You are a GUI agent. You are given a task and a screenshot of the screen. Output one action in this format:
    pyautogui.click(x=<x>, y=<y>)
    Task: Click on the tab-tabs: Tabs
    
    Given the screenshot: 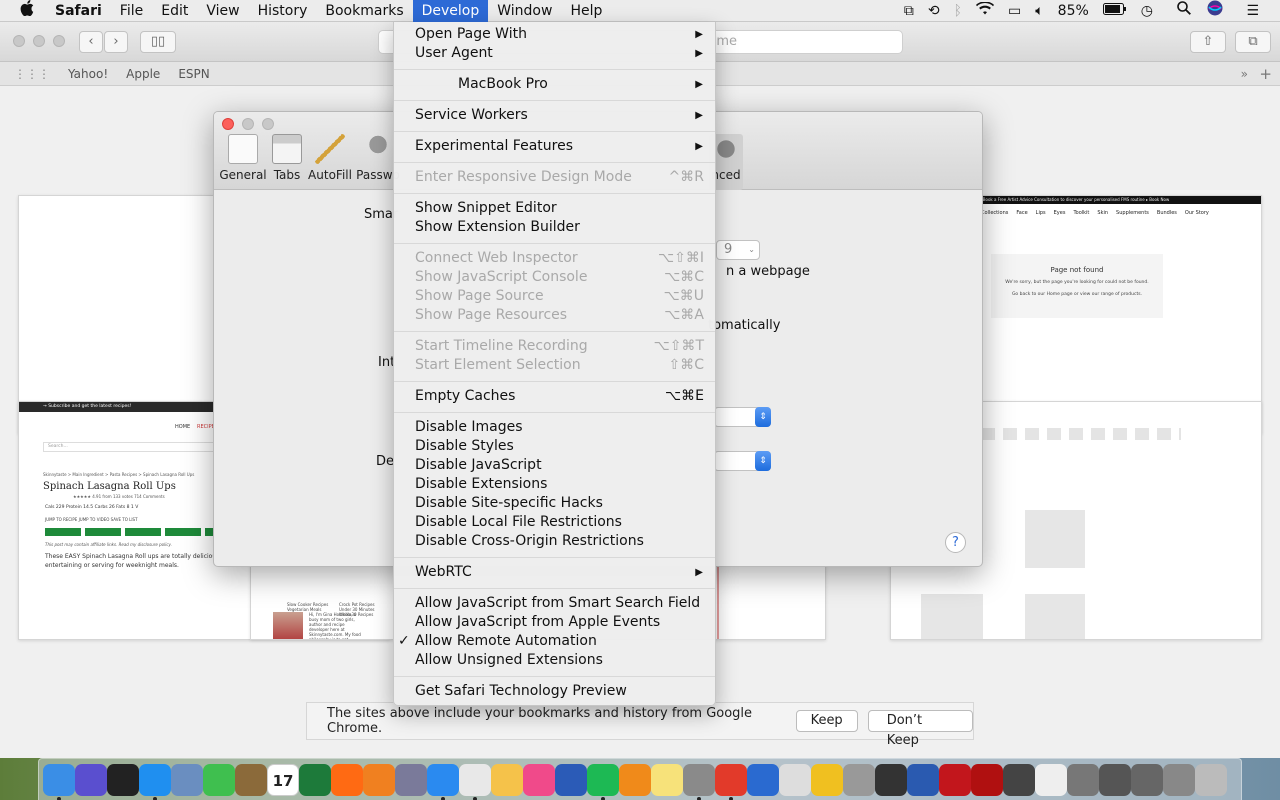 What is the action you would take?
    pyautogui.click(x=287, y=158)
    